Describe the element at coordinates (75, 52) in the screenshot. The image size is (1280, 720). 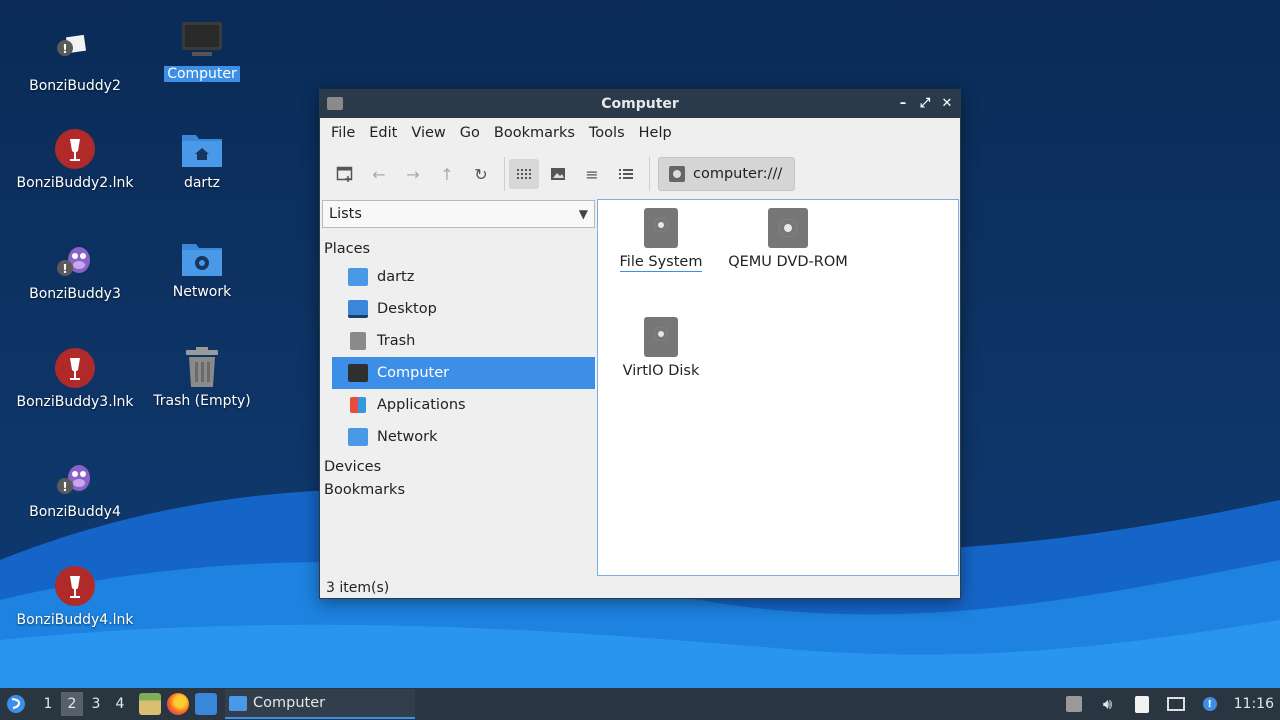
I see `exe-warning-icon: !` at that location.